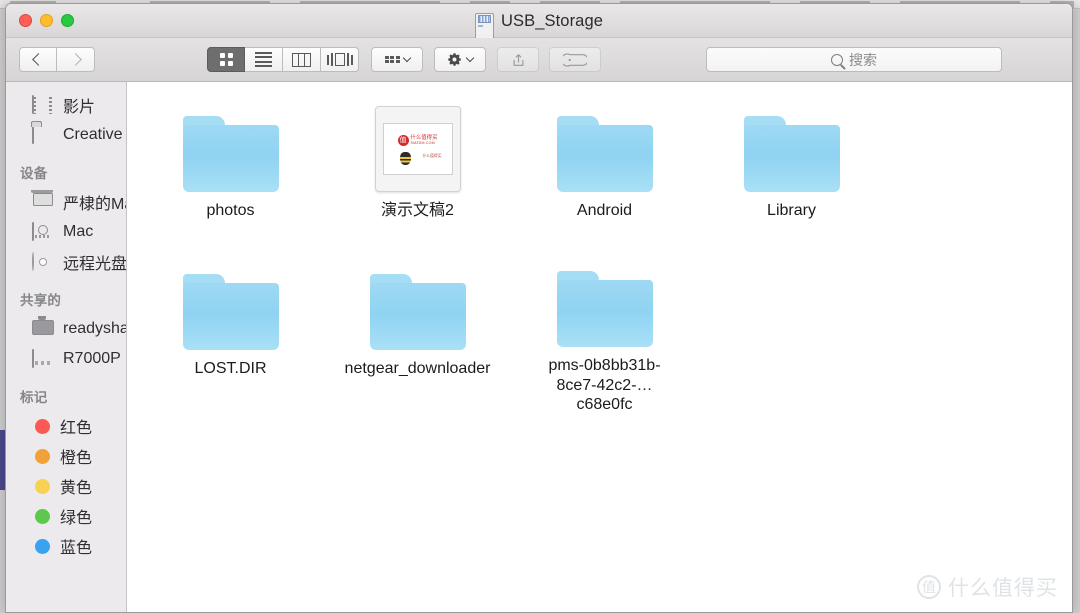 Image resolution: width=1080 pixels, height=613 pixels. I want to click on sidebar-section-devices-header: 设备, so click(34, 173).